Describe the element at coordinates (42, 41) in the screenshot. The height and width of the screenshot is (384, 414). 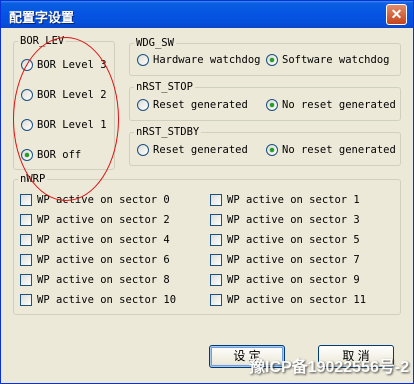
I see `bor-level-legend: BOR_LEV` at that location.